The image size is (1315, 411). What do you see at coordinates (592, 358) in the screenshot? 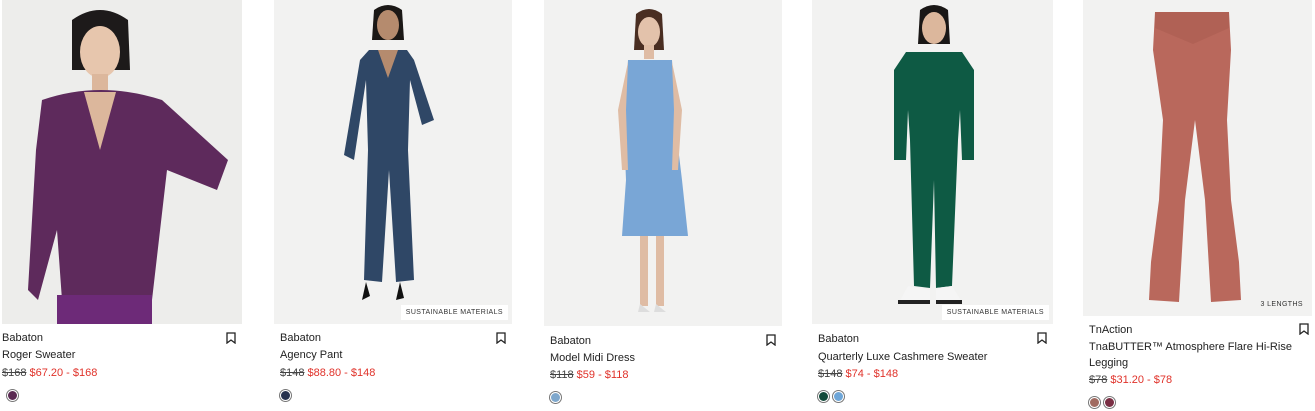
I see `product-name: Model Midi Dress` at bounding box center [592, 358].